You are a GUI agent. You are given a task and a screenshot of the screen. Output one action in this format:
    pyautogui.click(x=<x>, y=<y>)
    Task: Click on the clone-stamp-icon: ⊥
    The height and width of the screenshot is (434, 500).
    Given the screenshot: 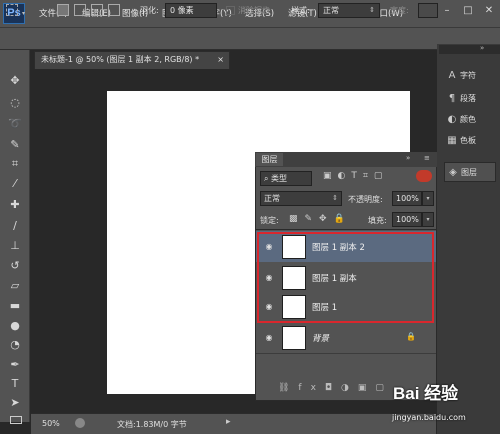 What is the action you would take?
    pyautogui.click(x=15, y=246)
    